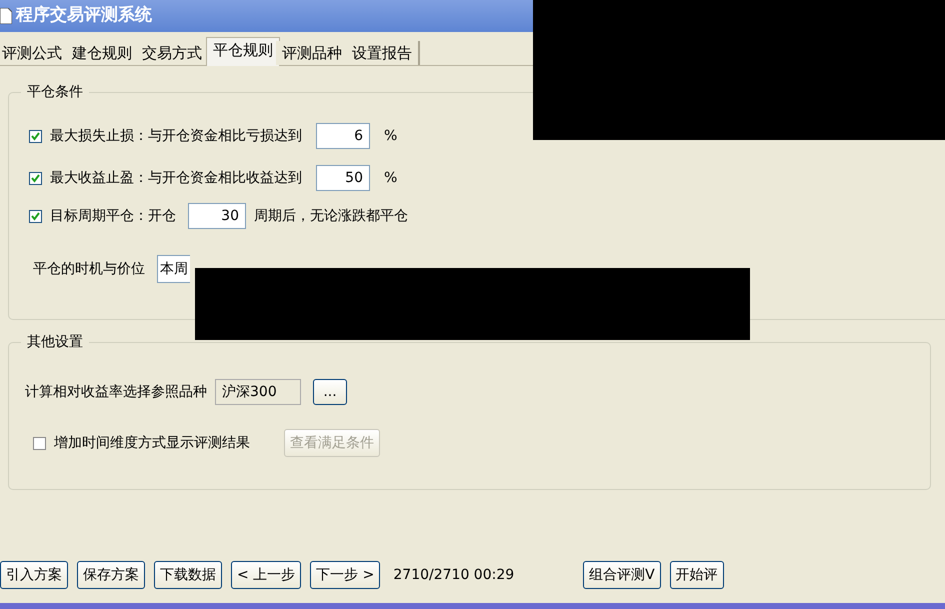 The image size is (945, 609). I want to click on toolbar-button: 下载数据, so click(188, 575).